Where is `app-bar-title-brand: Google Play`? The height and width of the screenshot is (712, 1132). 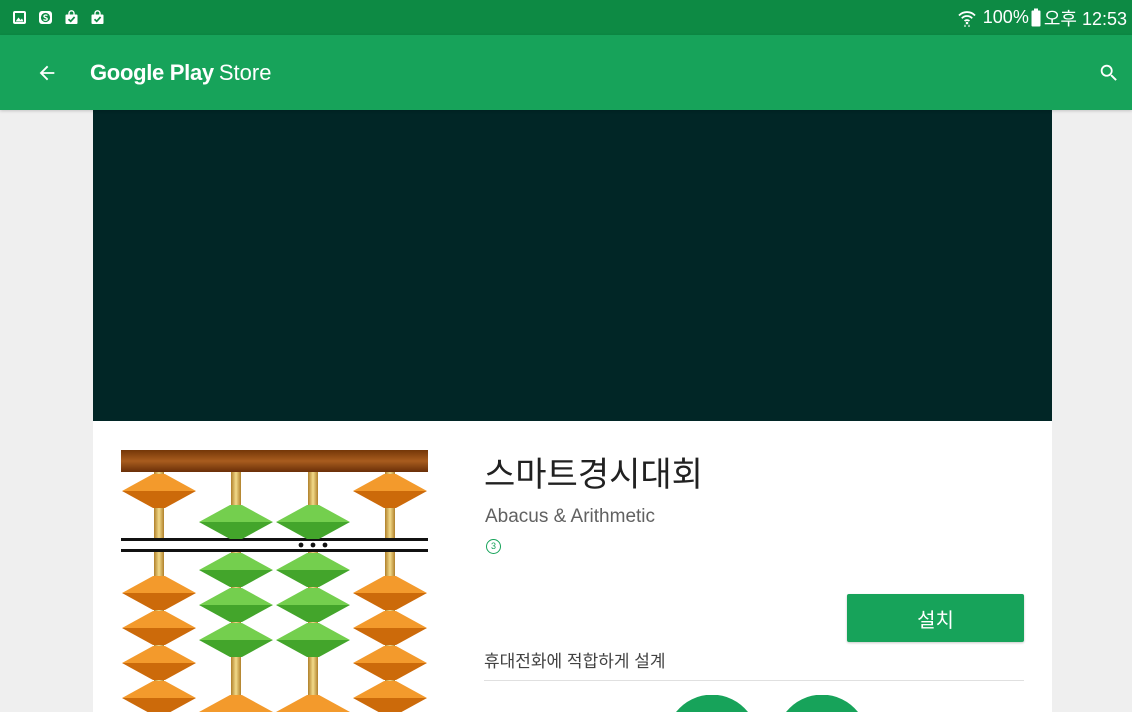 app-bar-title-brand: Google Play is located at coordinates (152, 72).